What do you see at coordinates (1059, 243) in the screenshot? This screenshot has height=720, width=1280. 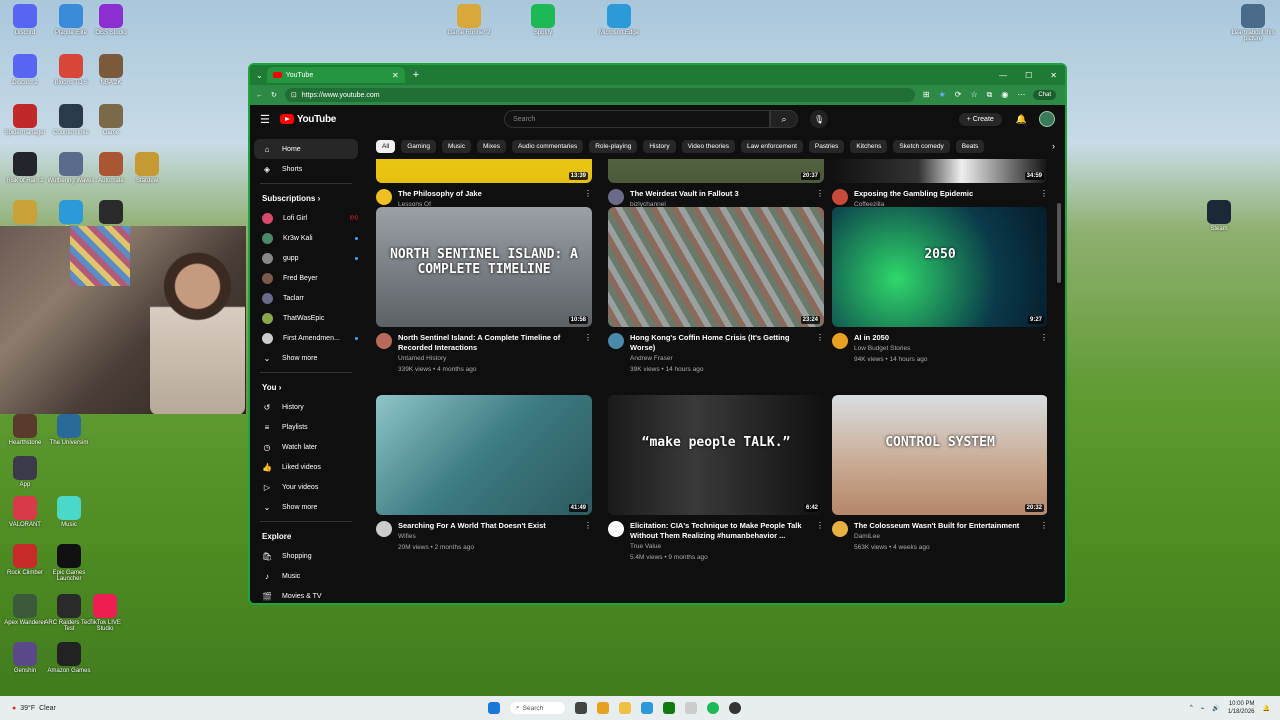 I see `page-scrollbar` at bounding box center [1059, 243].